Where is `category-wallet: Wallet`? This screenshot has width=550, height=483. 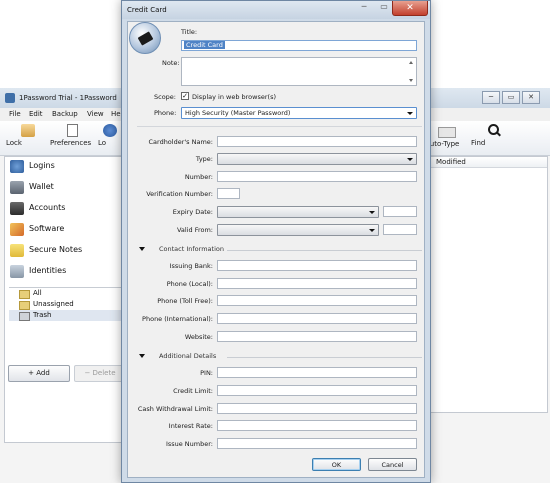 category-wallet: Wallet is located at coordinates (65, 188).